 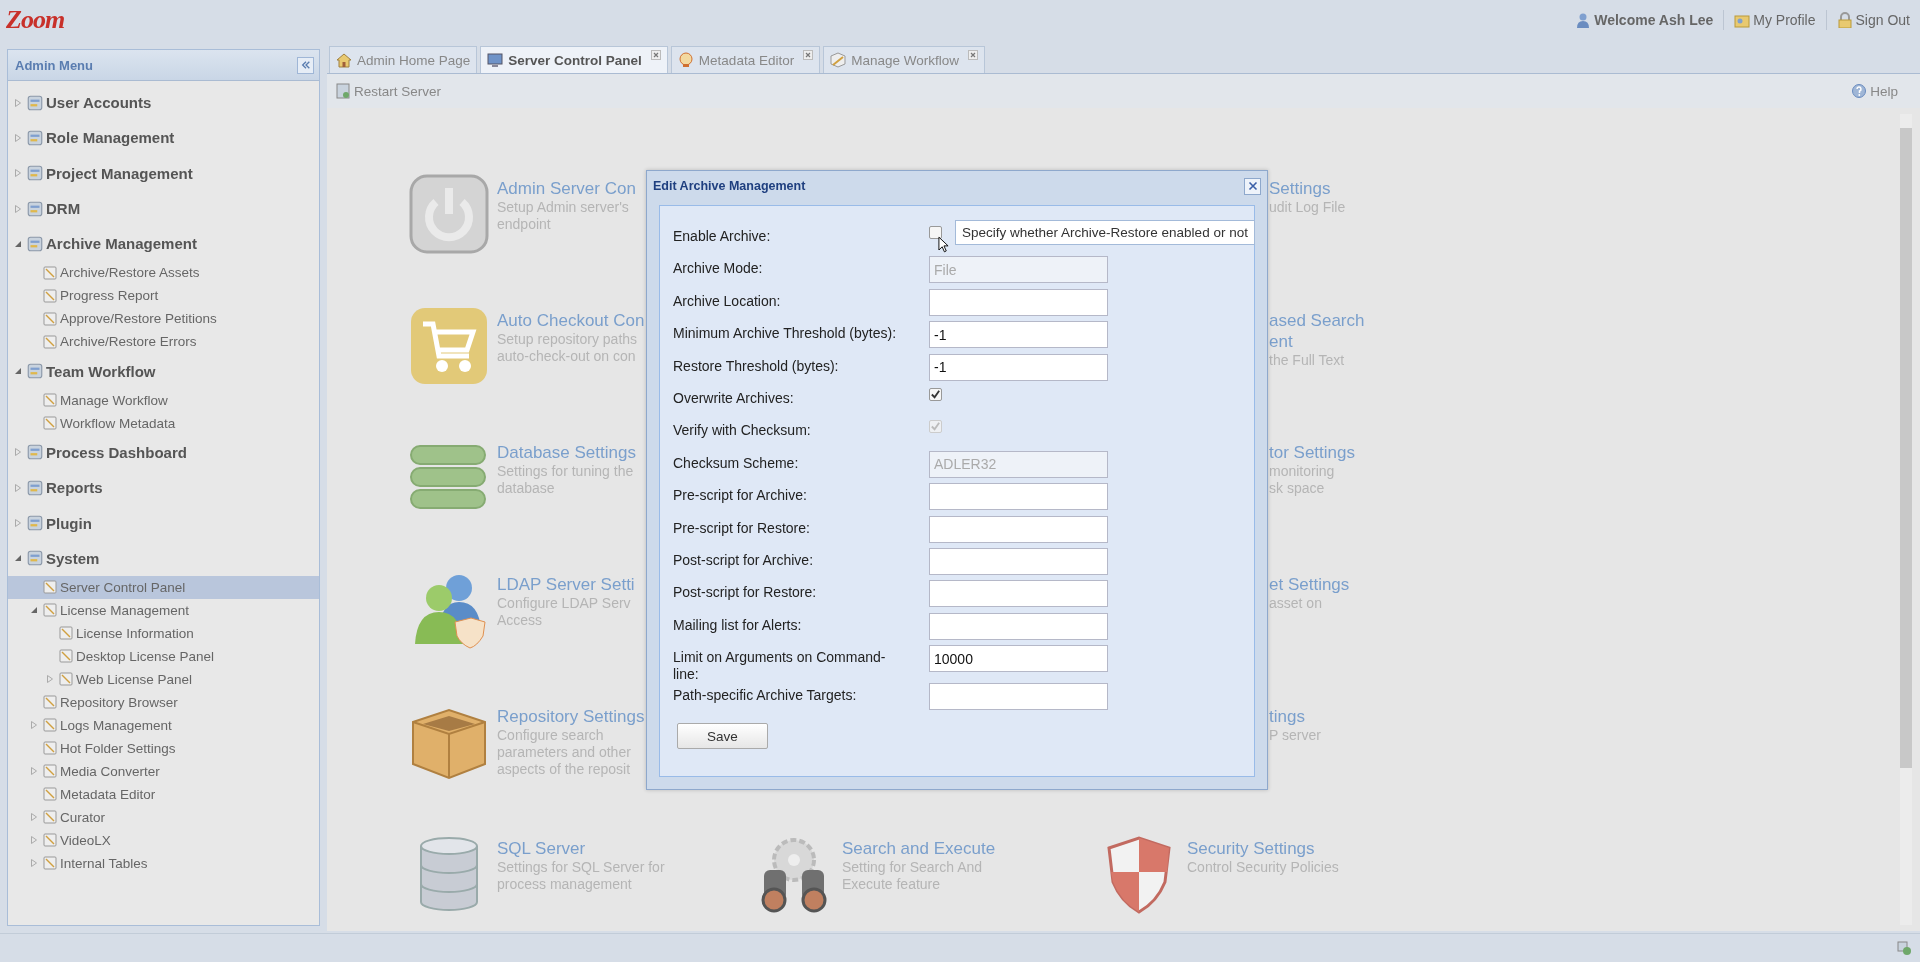 I want to click on tree-item: Process Dashboard, so click(x=163, y=452).